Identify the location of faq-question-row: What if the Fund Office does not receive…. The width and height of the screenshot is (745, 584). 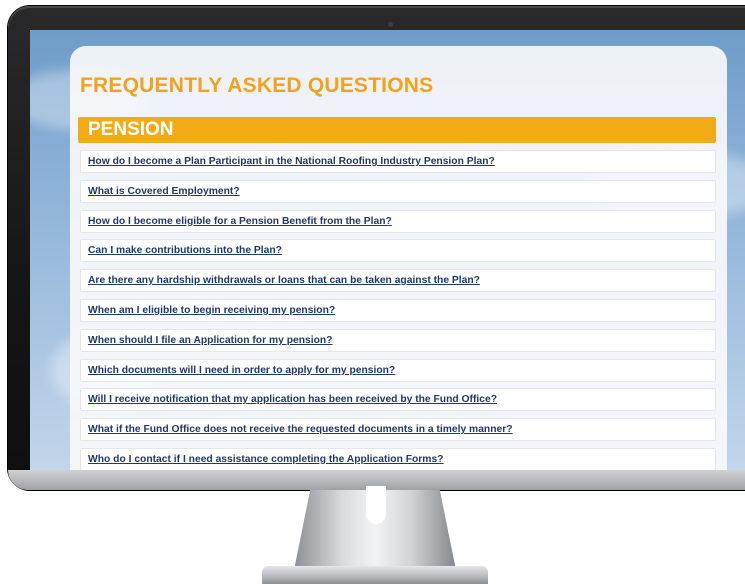
(398, 430).